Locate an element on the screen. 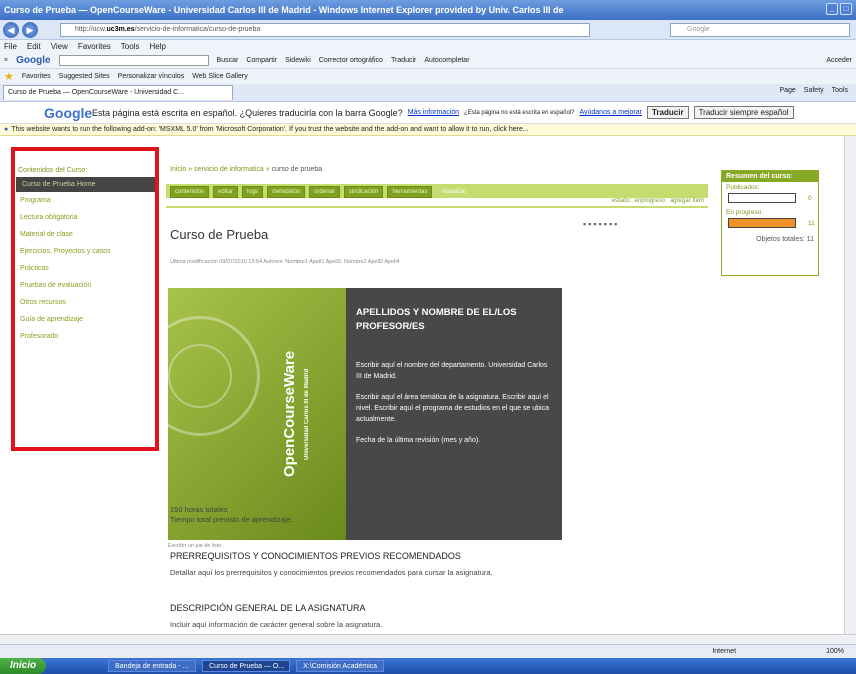 The image size is (856, 674). url-path: /servicio-de-informatica/curso-de-prueba is located at coordinates (197, 29).